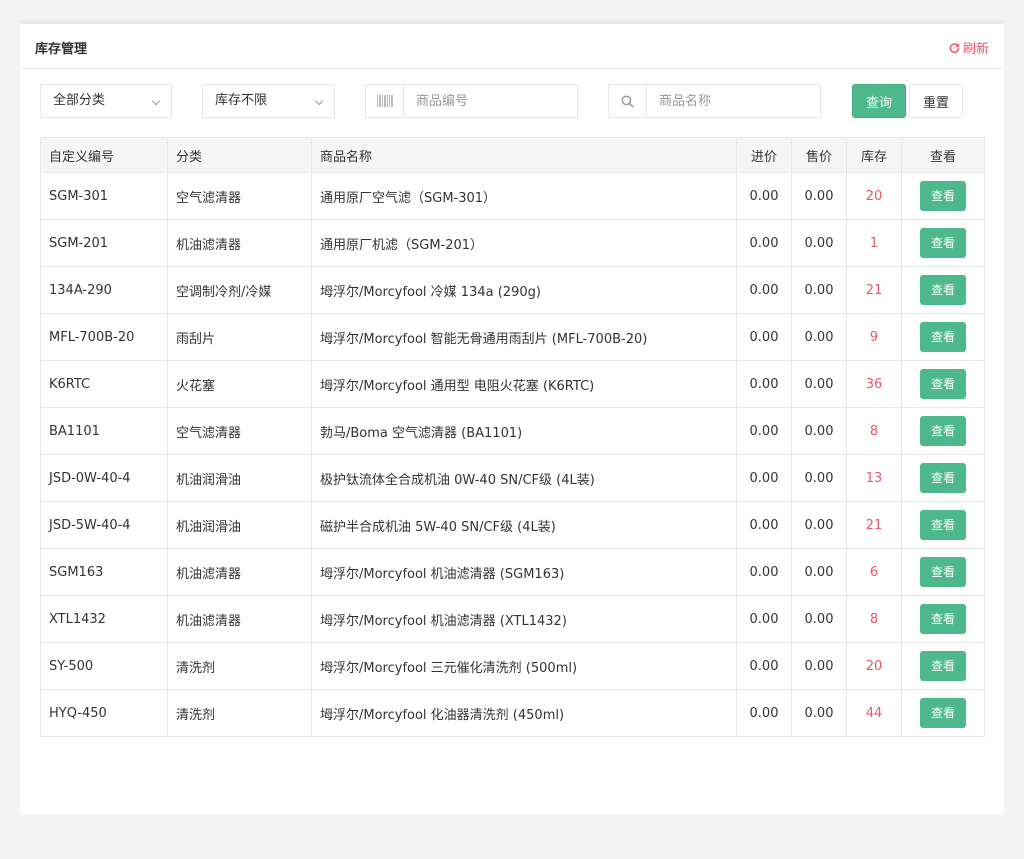  What do you see at coordinates (954, 47) in the screenshot?
I see `refresh-icon` at bounding box center [954, 47].